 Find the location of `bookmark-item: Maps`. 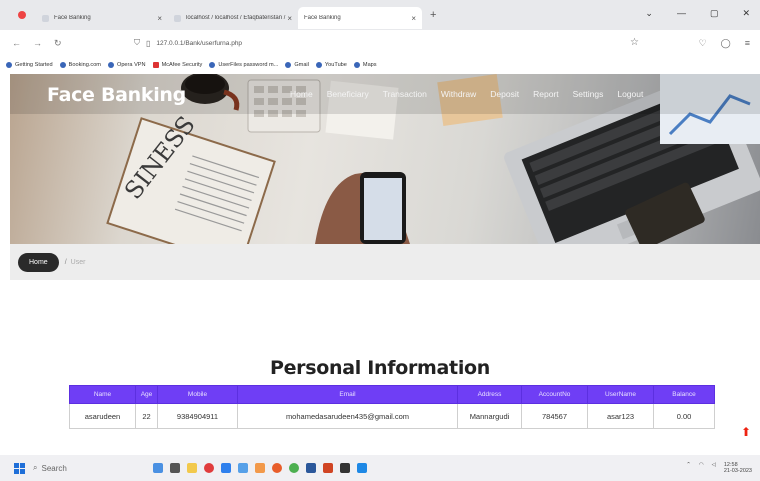

bookmark-item: Maps is located at coordinates (365, 65).